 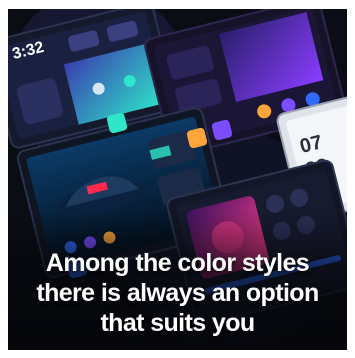 What do you see at coordinates (177, 263) in the screenshot?
I see `caption-line-1: Among the color styles` at bounding box center [177, 263].